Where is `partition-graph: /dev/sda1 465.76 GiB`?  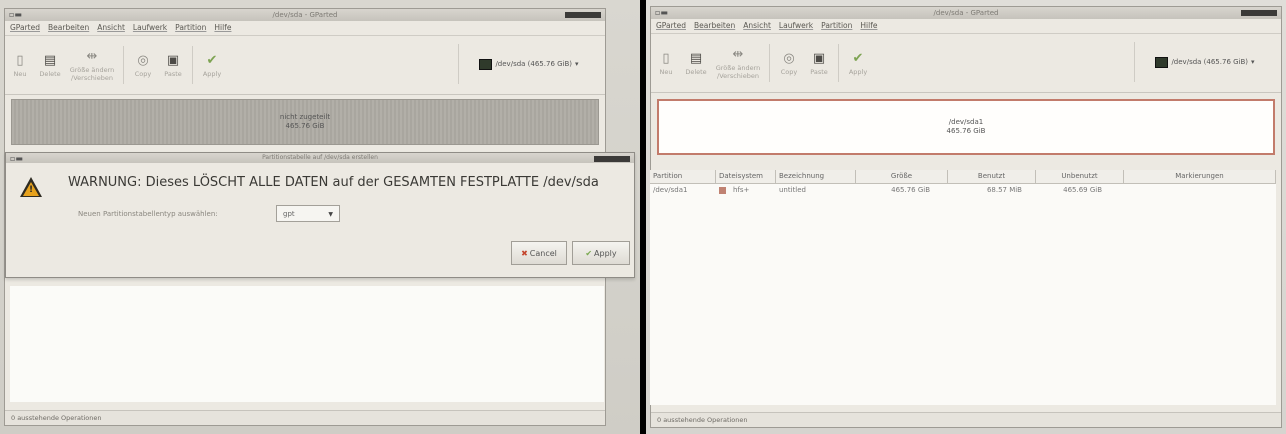 partition-graph: /dev/sda1 465.76 GiB is located at coordinates (966, 127).